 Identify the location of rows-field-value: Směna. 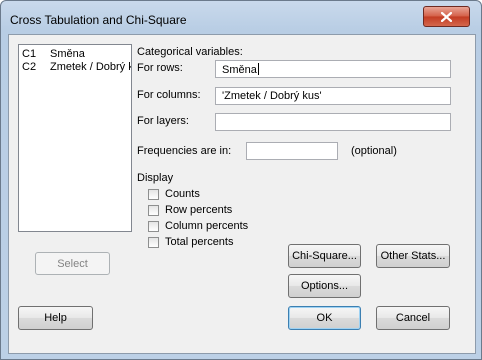
(239, 70).